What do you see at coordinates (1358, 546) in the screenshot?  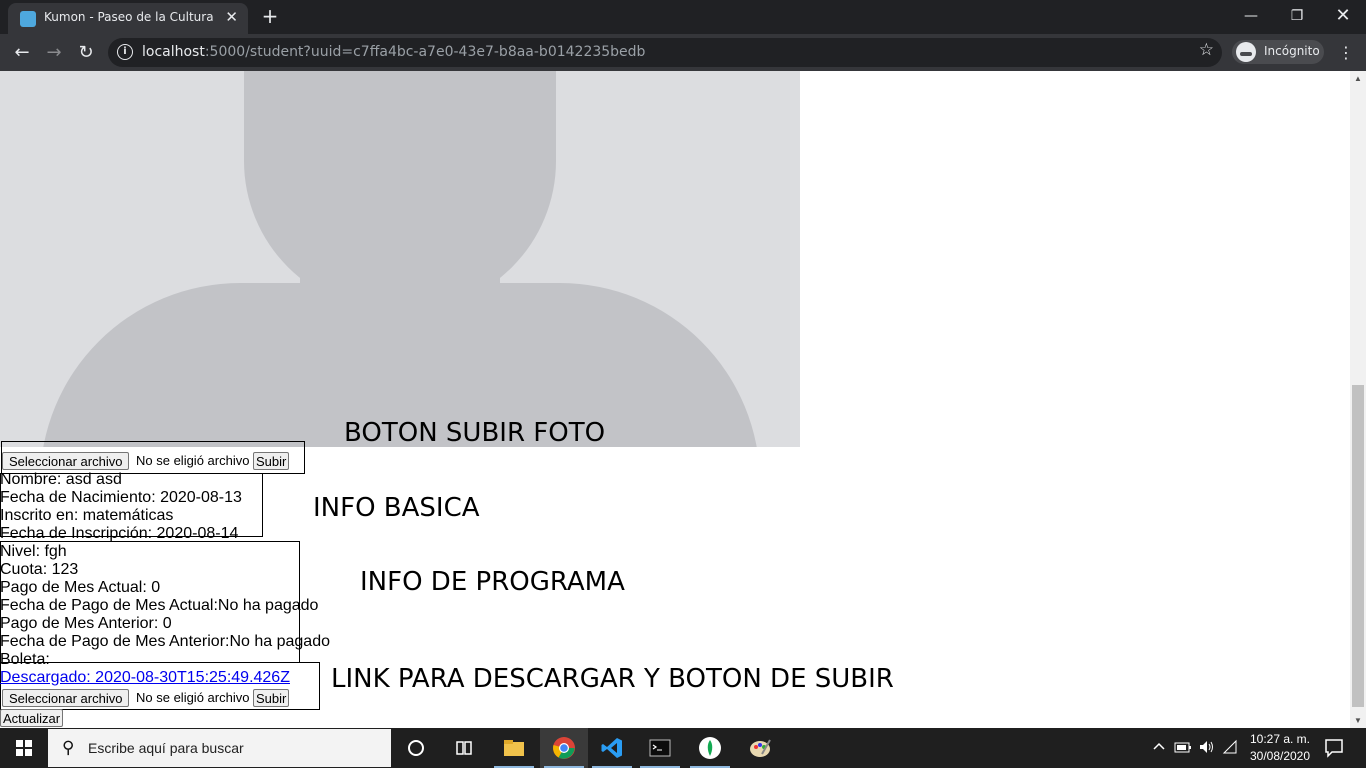 I see `scroll-thumb` at bounding box center [1358, 546].